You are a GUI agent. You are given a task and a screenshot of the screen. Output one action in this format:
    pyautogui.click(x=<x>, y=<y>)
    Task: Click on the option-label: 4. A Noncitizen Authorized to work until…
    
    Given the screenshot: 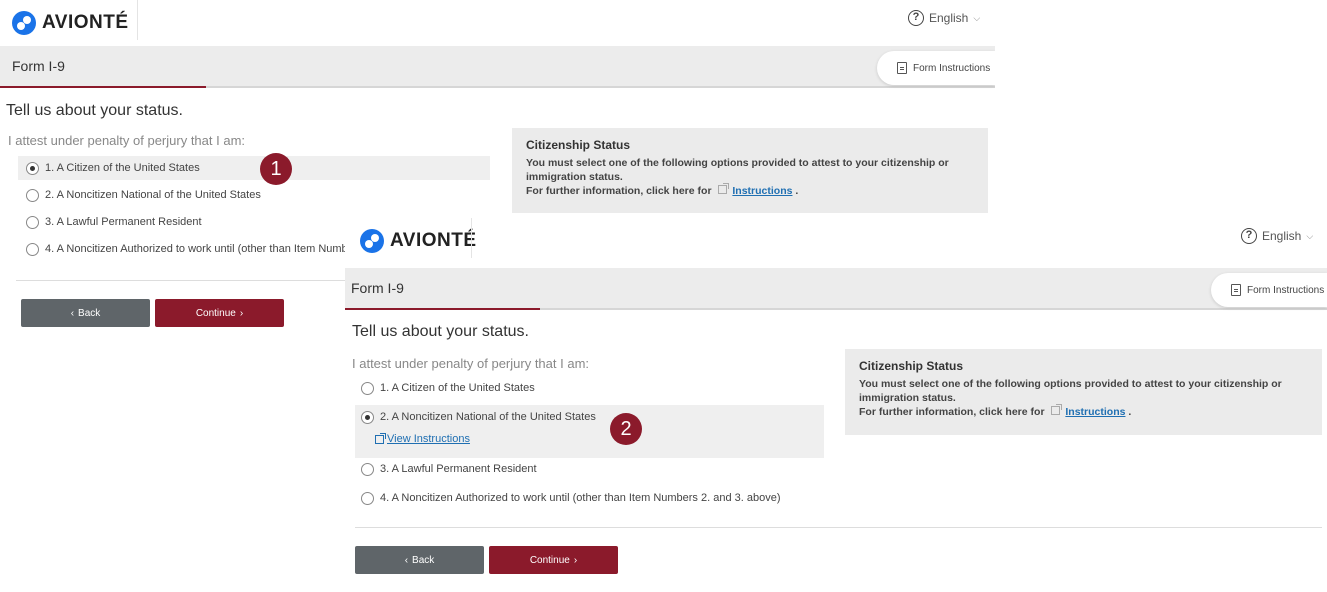 What is the action you would take?
    pyautogui.click(x=580, y=498)
    